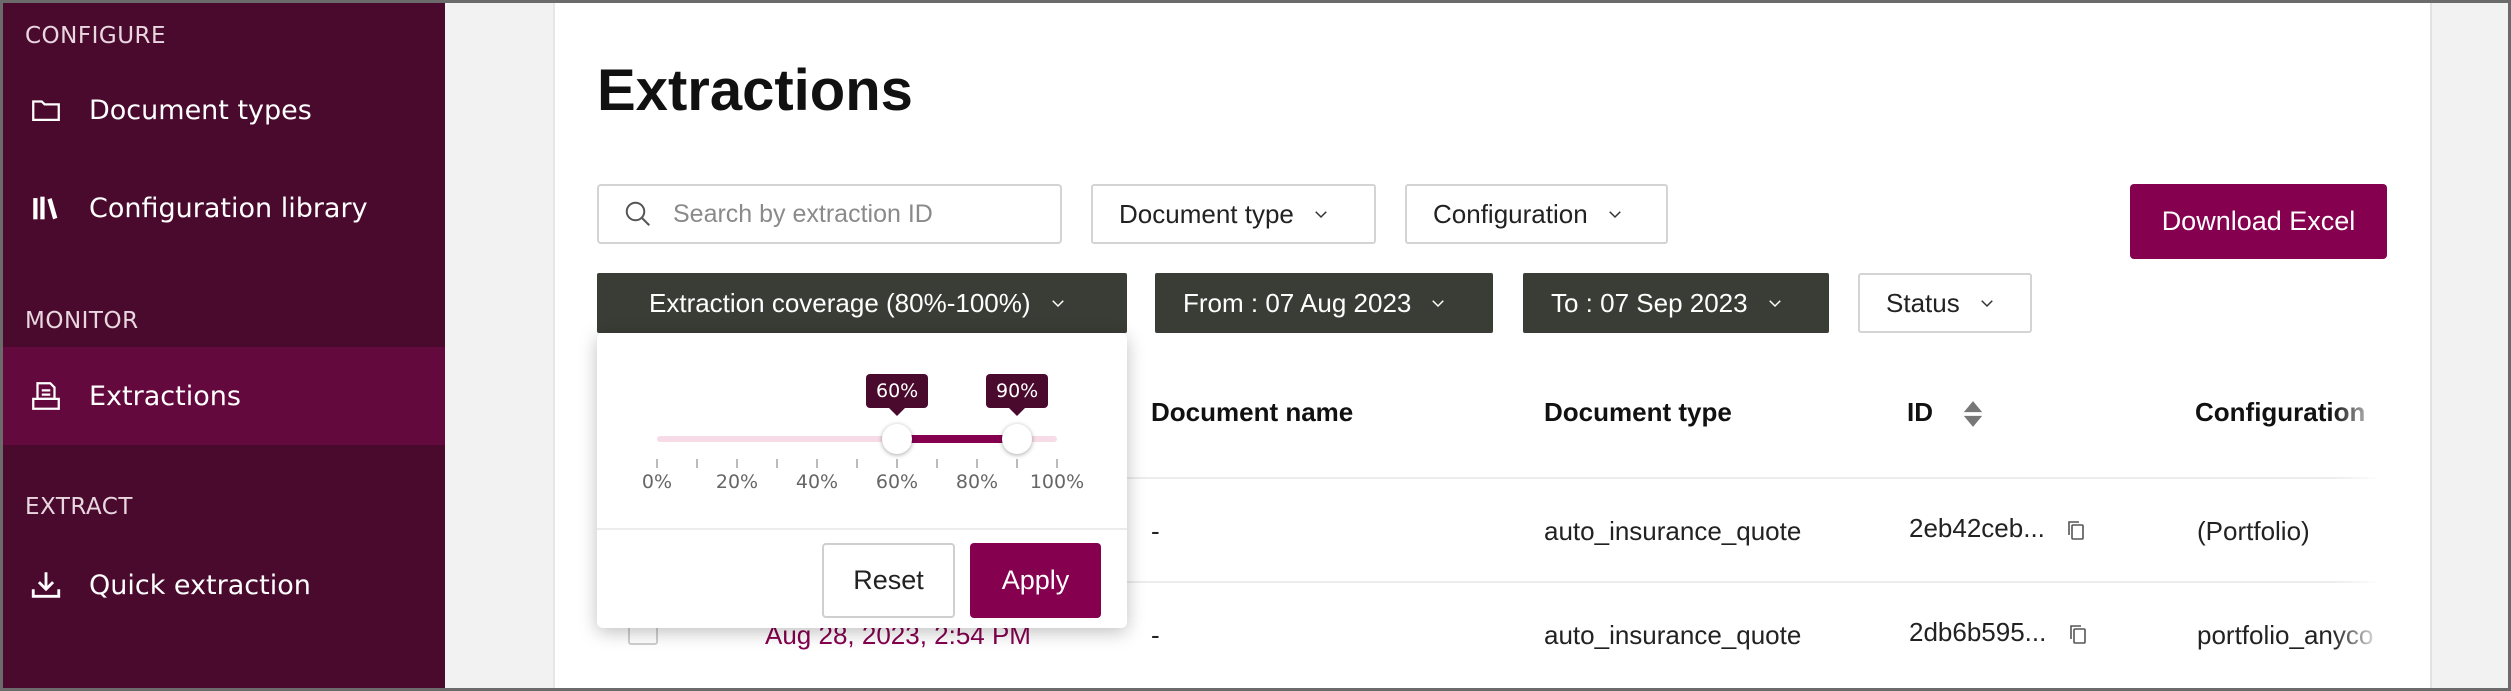 The width and height of the screenshot is (2511, 691). I want to click on sort-icon, so click(1973, 414).